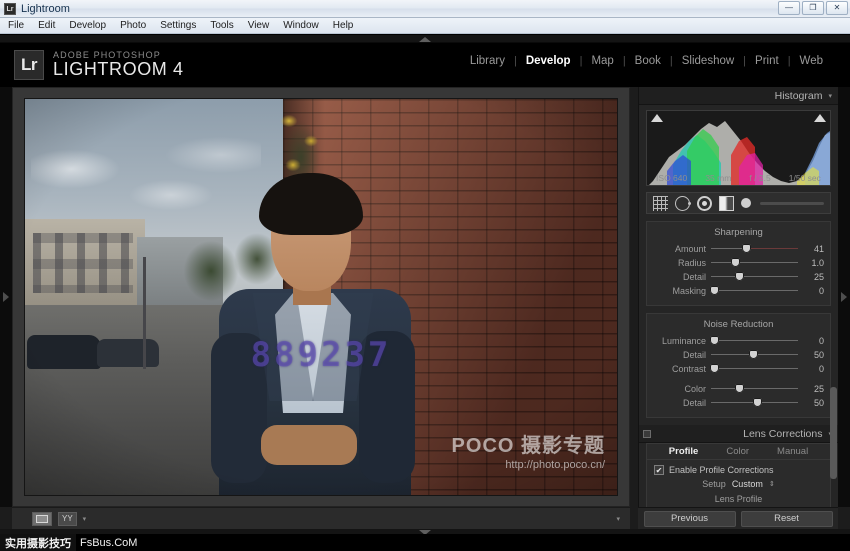 Image resolution: width=850 pixels, height=551 pixels. I want to click on slider-value: 41, so click(811, 249).